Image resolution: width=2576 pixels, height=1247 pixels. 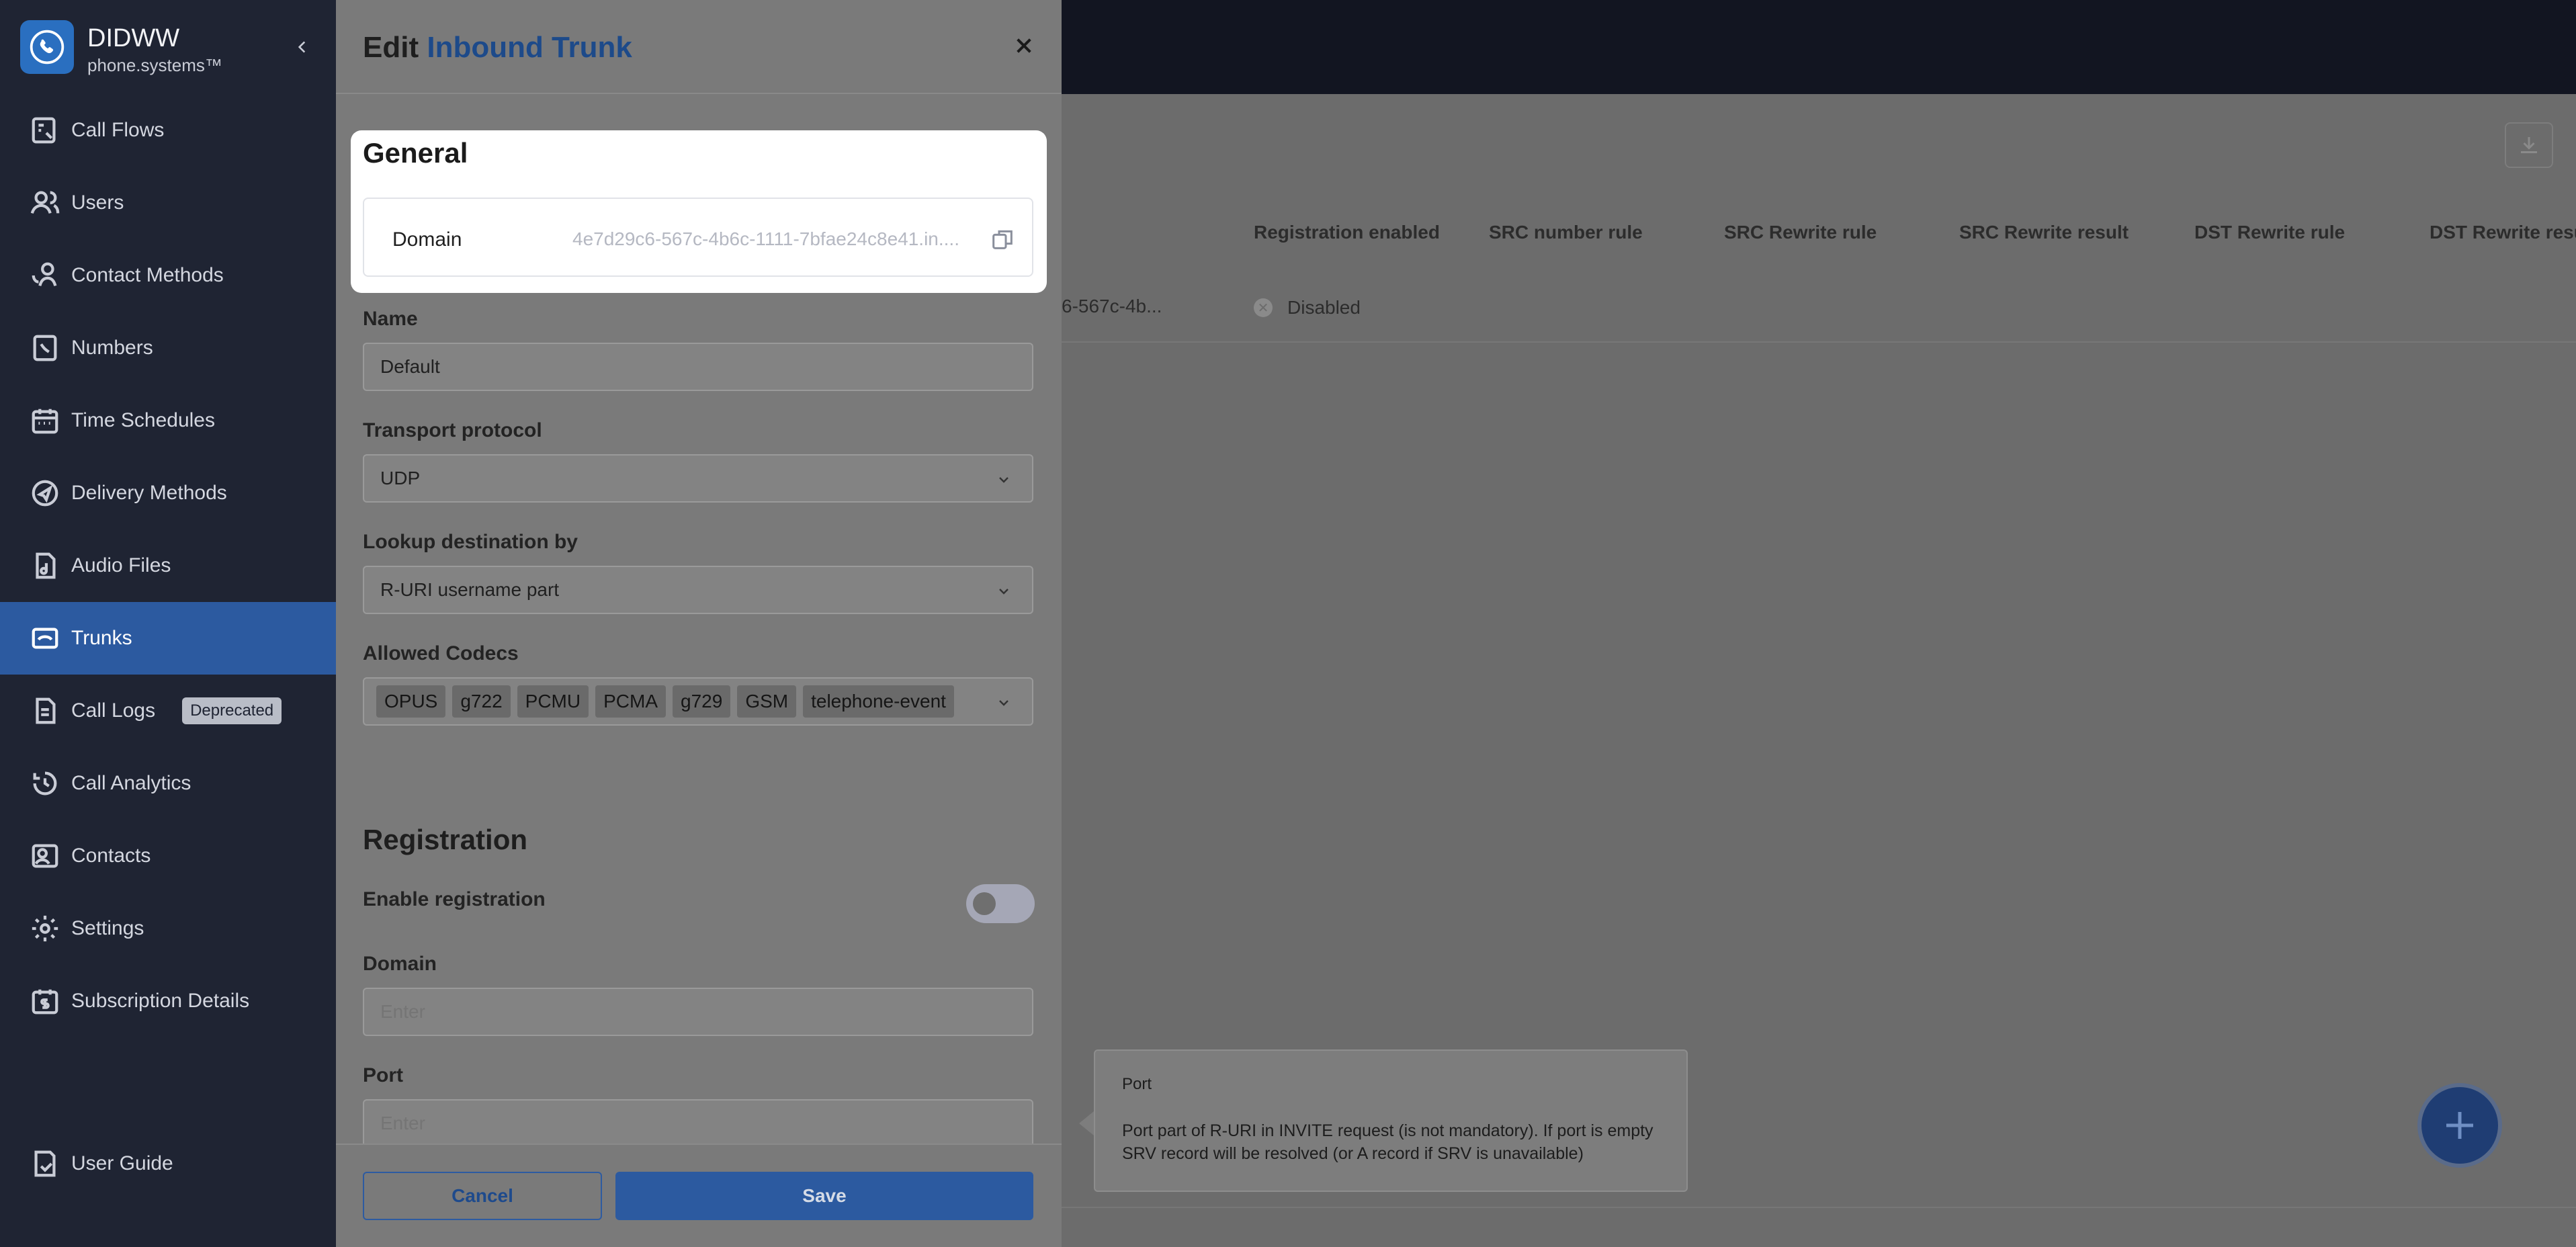 I want to click on lookup-value: R-URI username part, so click(x=470, y=589).